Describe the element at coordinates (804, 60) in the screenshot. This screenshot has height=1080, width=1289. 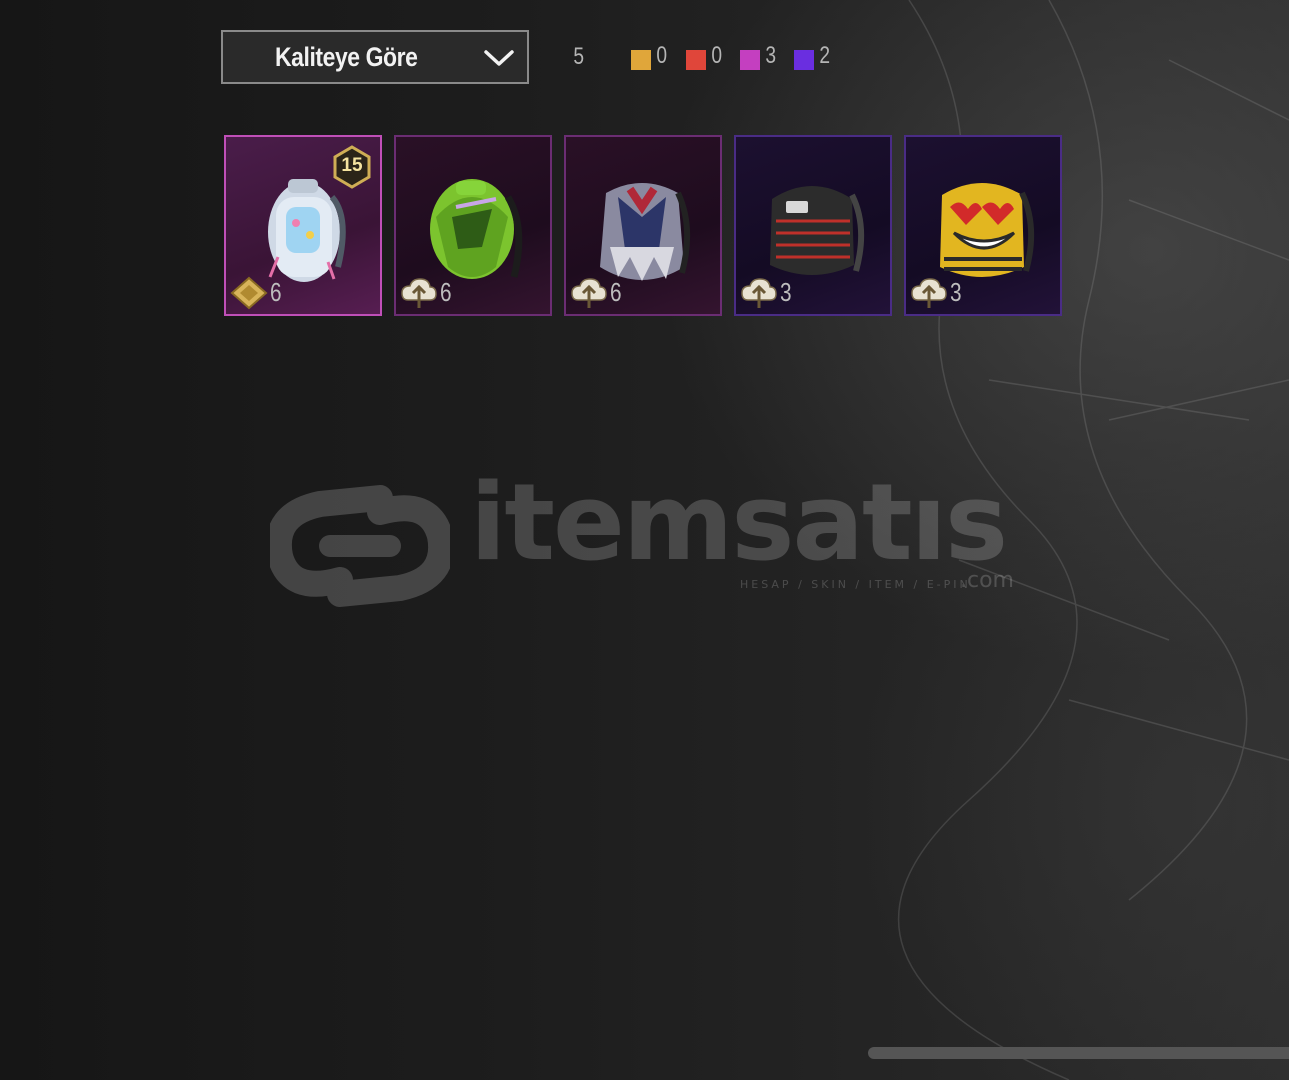
I see `purple-swatch` at that location.